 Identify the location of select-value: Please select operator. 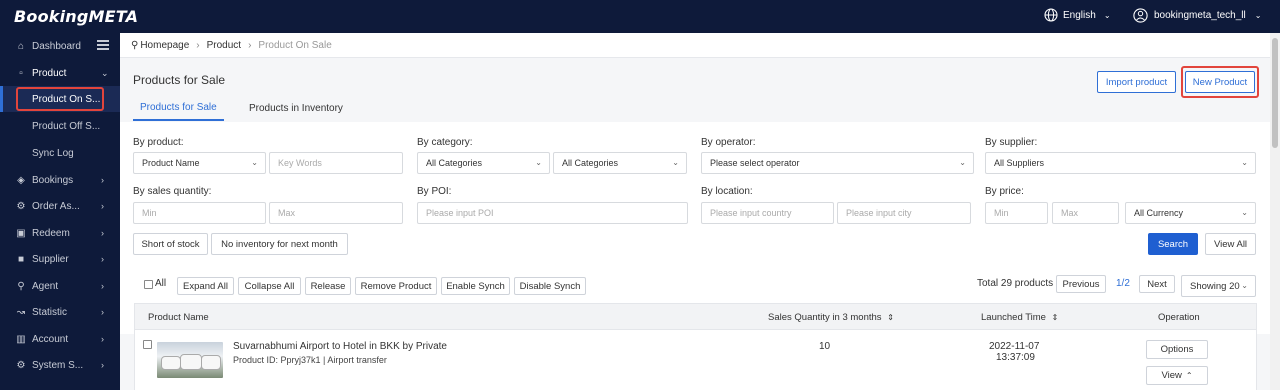
(755, 163).